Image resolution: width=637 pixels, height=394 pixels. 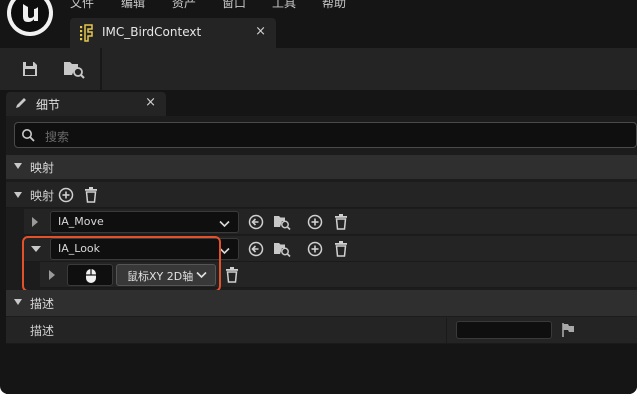 What do you see at coordinates (42, 331) in the screenshot?
I see `description-property-label: 描述` at bounding box center [42, 331].